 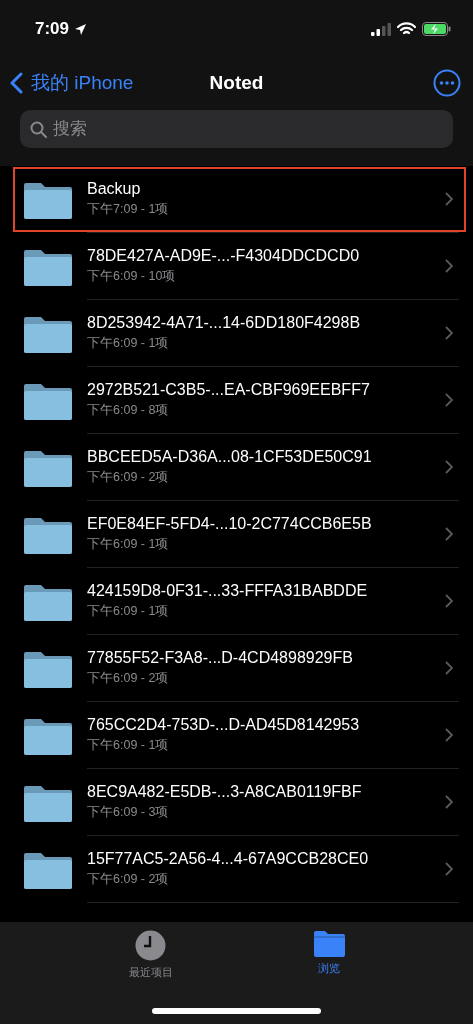 I want to click on cellular-signal-icon, so click(x=381, y=29).